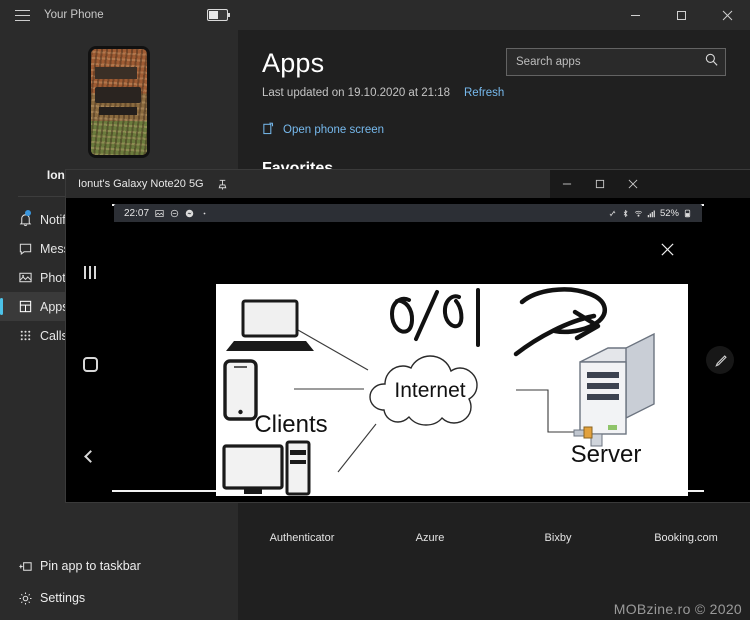  Describe the element at coordinates (612, 213) in the screenshot. I see `nfc-icon` at that location.